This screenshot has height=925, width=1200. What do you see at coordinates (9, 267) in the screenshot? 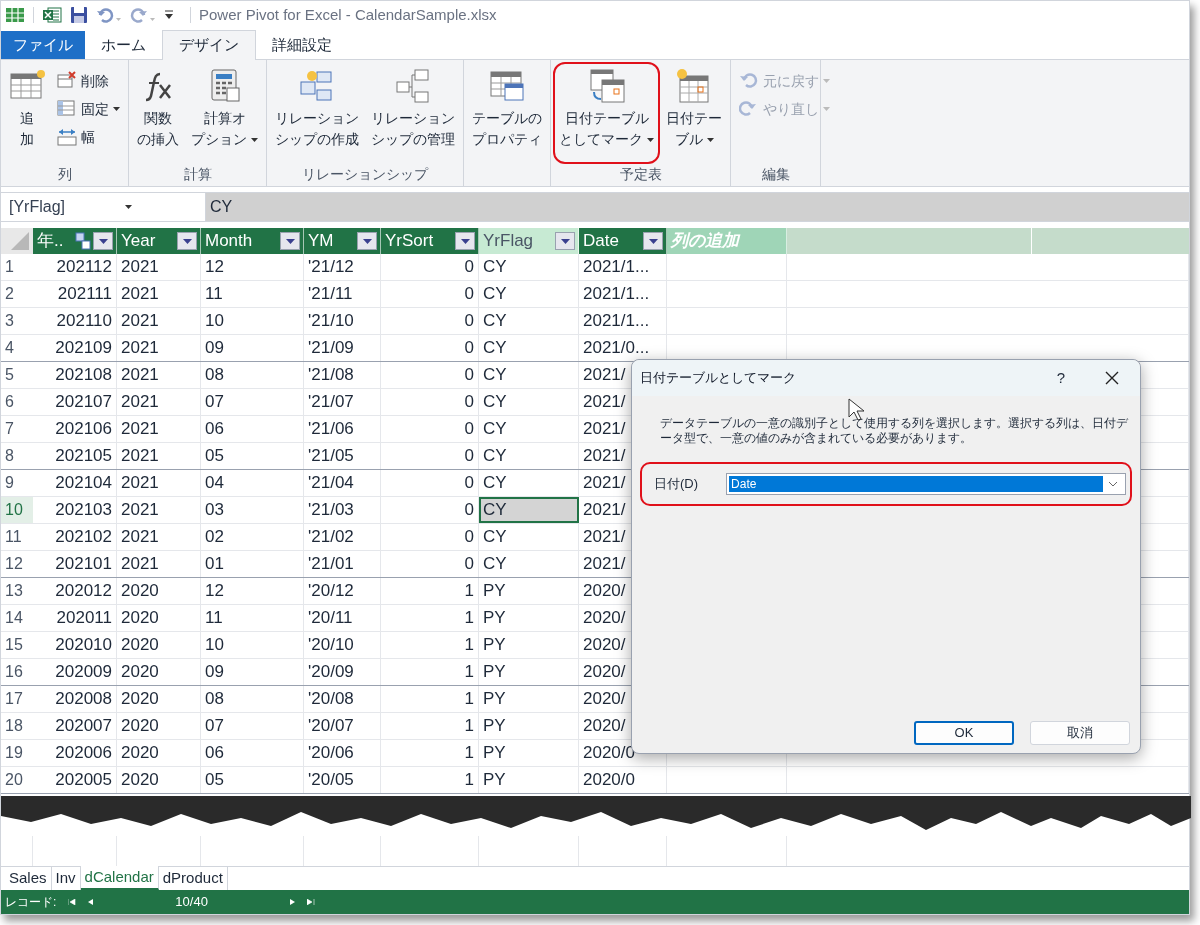
I see `row-number: 1` at bounding box center [9, 267].